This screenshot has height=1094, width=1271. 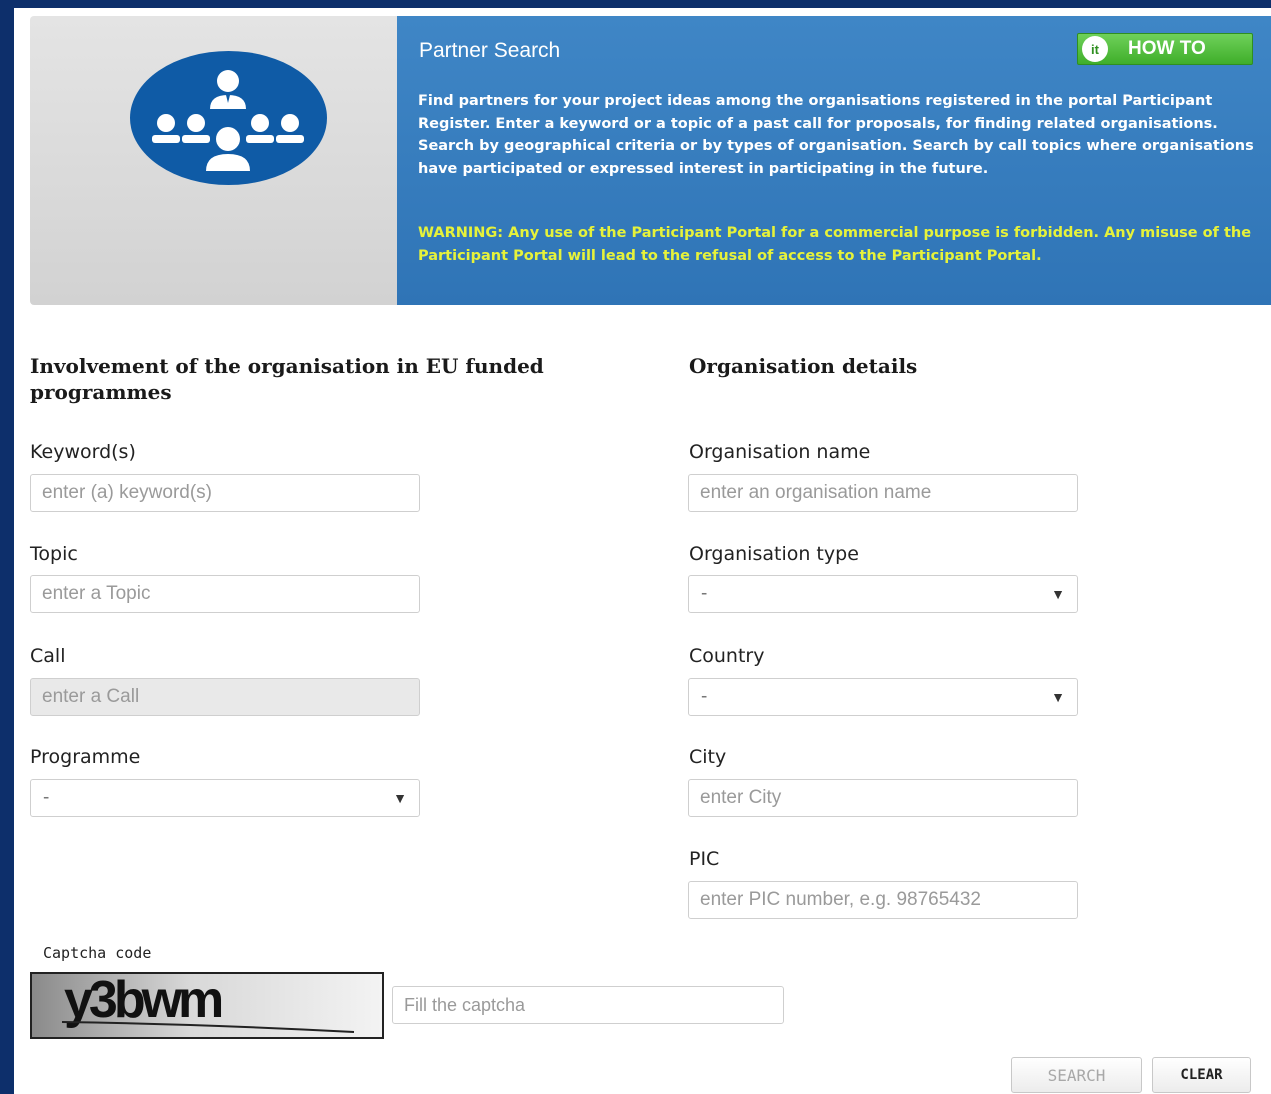 What do you see at coordinates (225, 493) in the screenshot?
I see `keyword-input` at bounding box center [225, 493].